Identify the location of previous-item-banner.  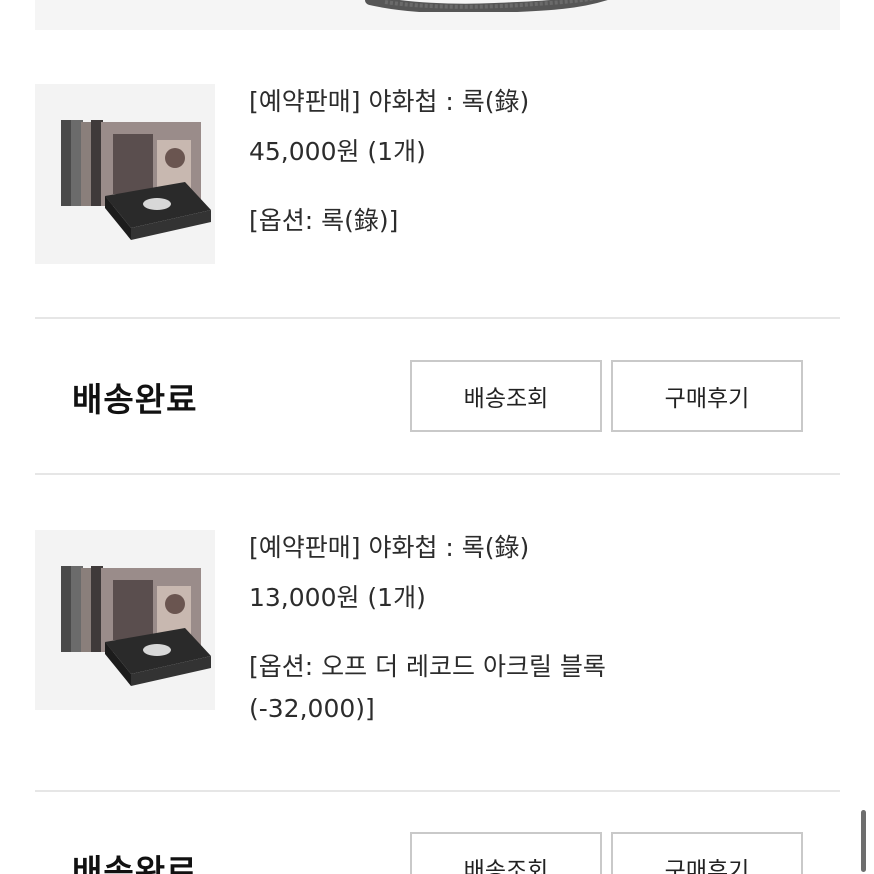
(437, 15).